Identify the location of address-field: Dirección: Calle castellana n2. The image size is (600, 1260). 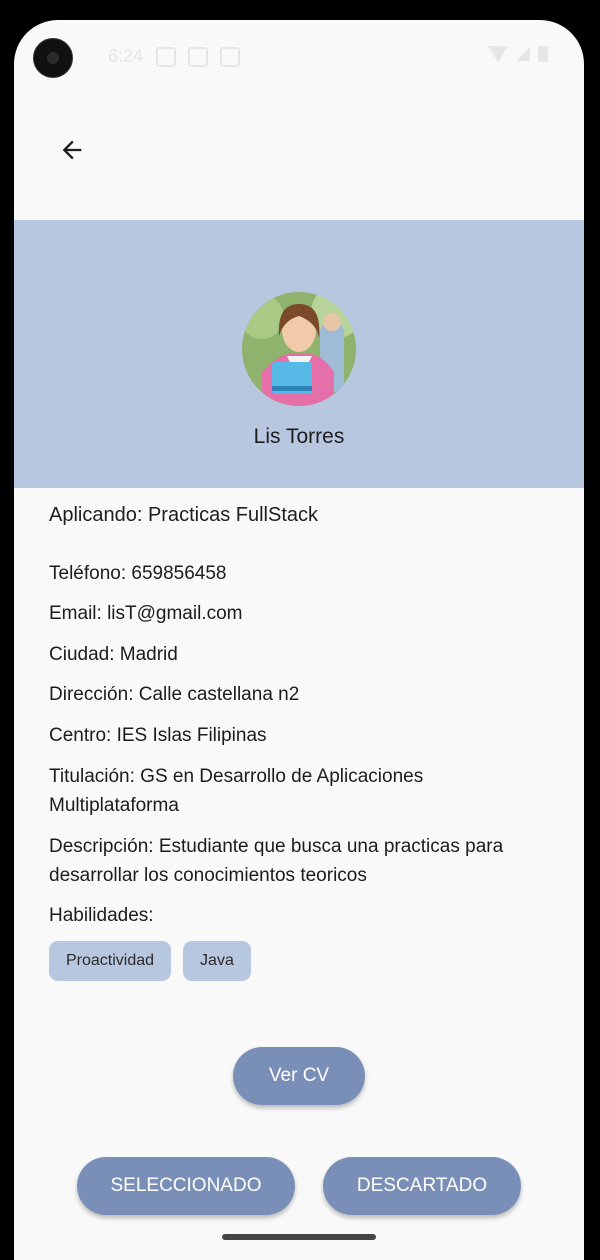
(174, 694).